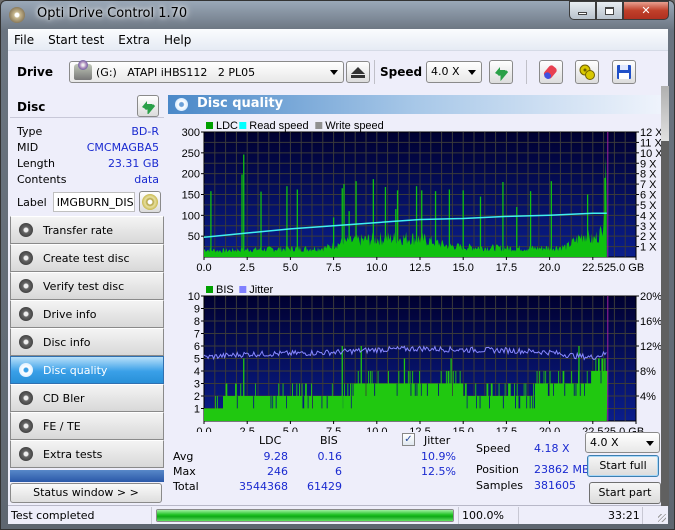 Image resolution: width=675 pixels, height=530 pixels. What do you see at coordinates (146, 179) in the screenshot?
I see `disc-contents-value: data` at bounding box center [146, 179].